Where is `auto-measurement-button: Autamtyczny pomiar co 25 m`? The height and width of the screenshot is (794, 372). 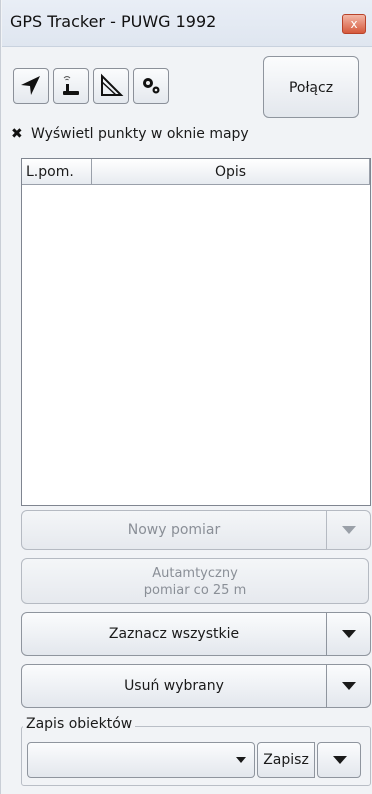 auto-measurement-button: Autamtyczny pomiar co 25 m is located at coordinates (195, 581).